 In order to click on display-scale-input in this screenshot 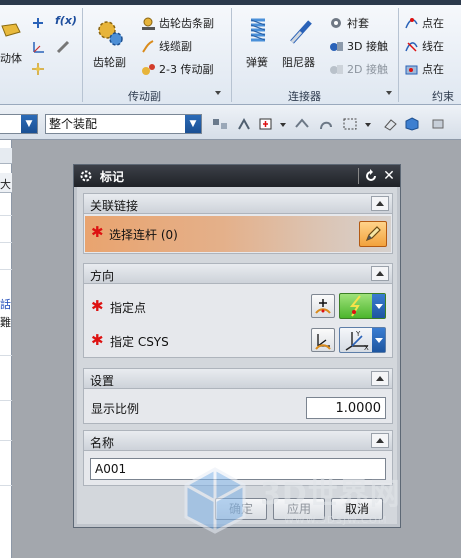, I will do `click(346, 408)`.